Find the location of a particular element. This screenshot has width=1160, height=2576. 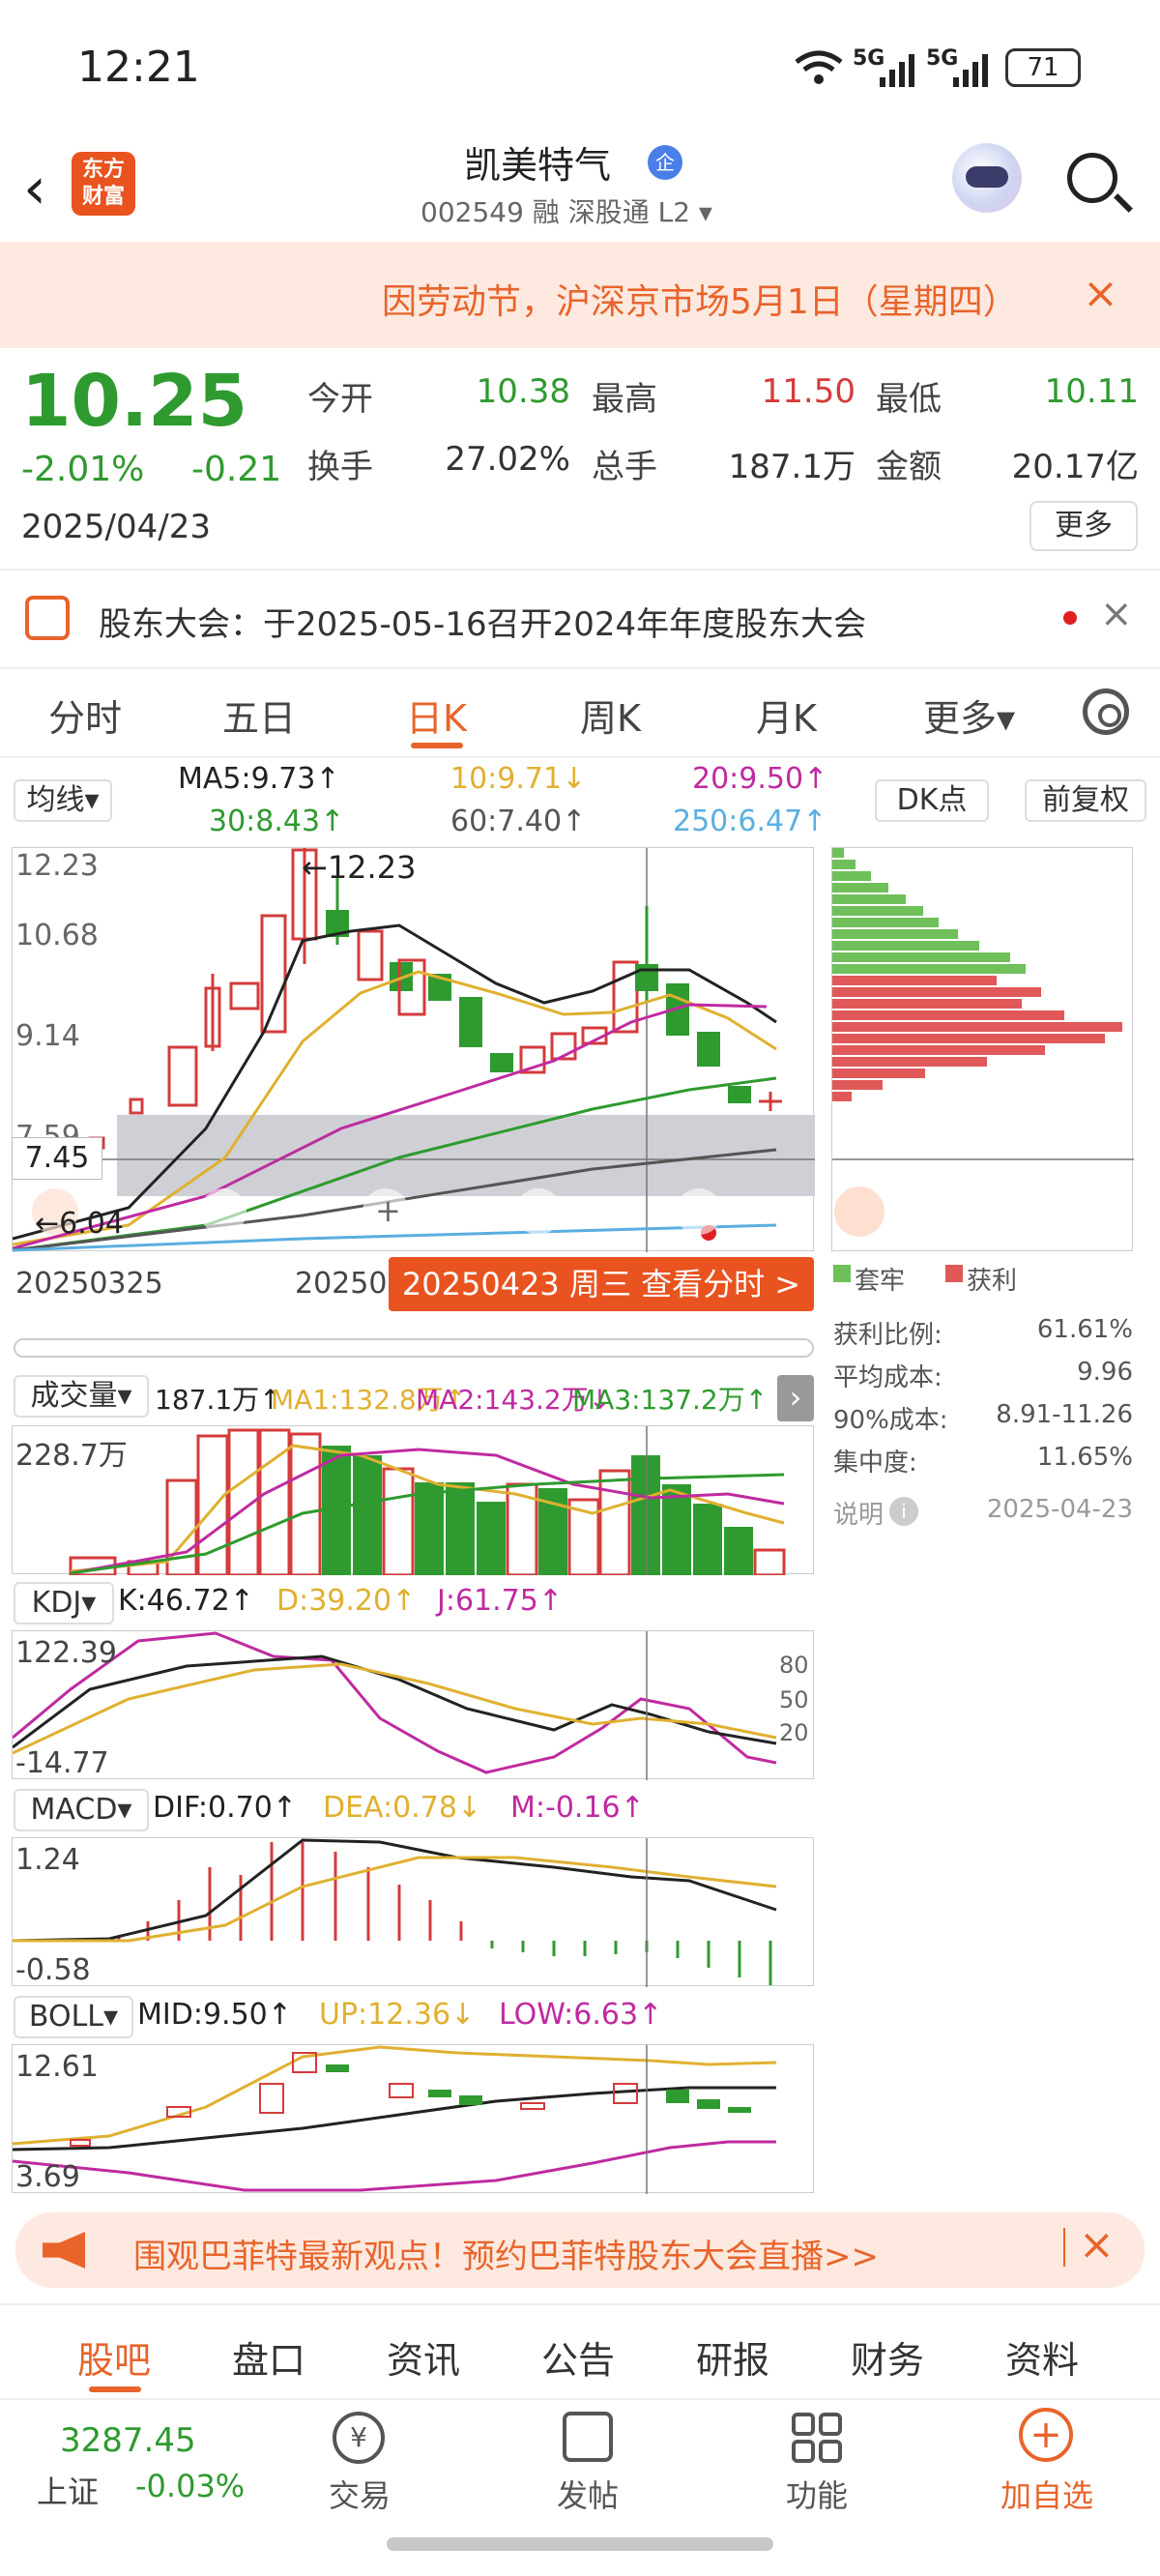

notice-close-icon: × is located at coordinates (1100, 293).